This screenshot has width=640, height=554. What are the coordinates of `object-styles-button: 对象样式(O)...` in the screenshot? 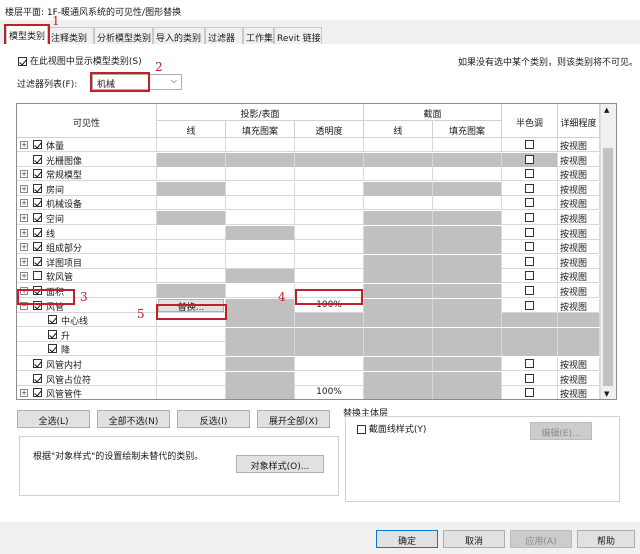 It's located at (280, 464).